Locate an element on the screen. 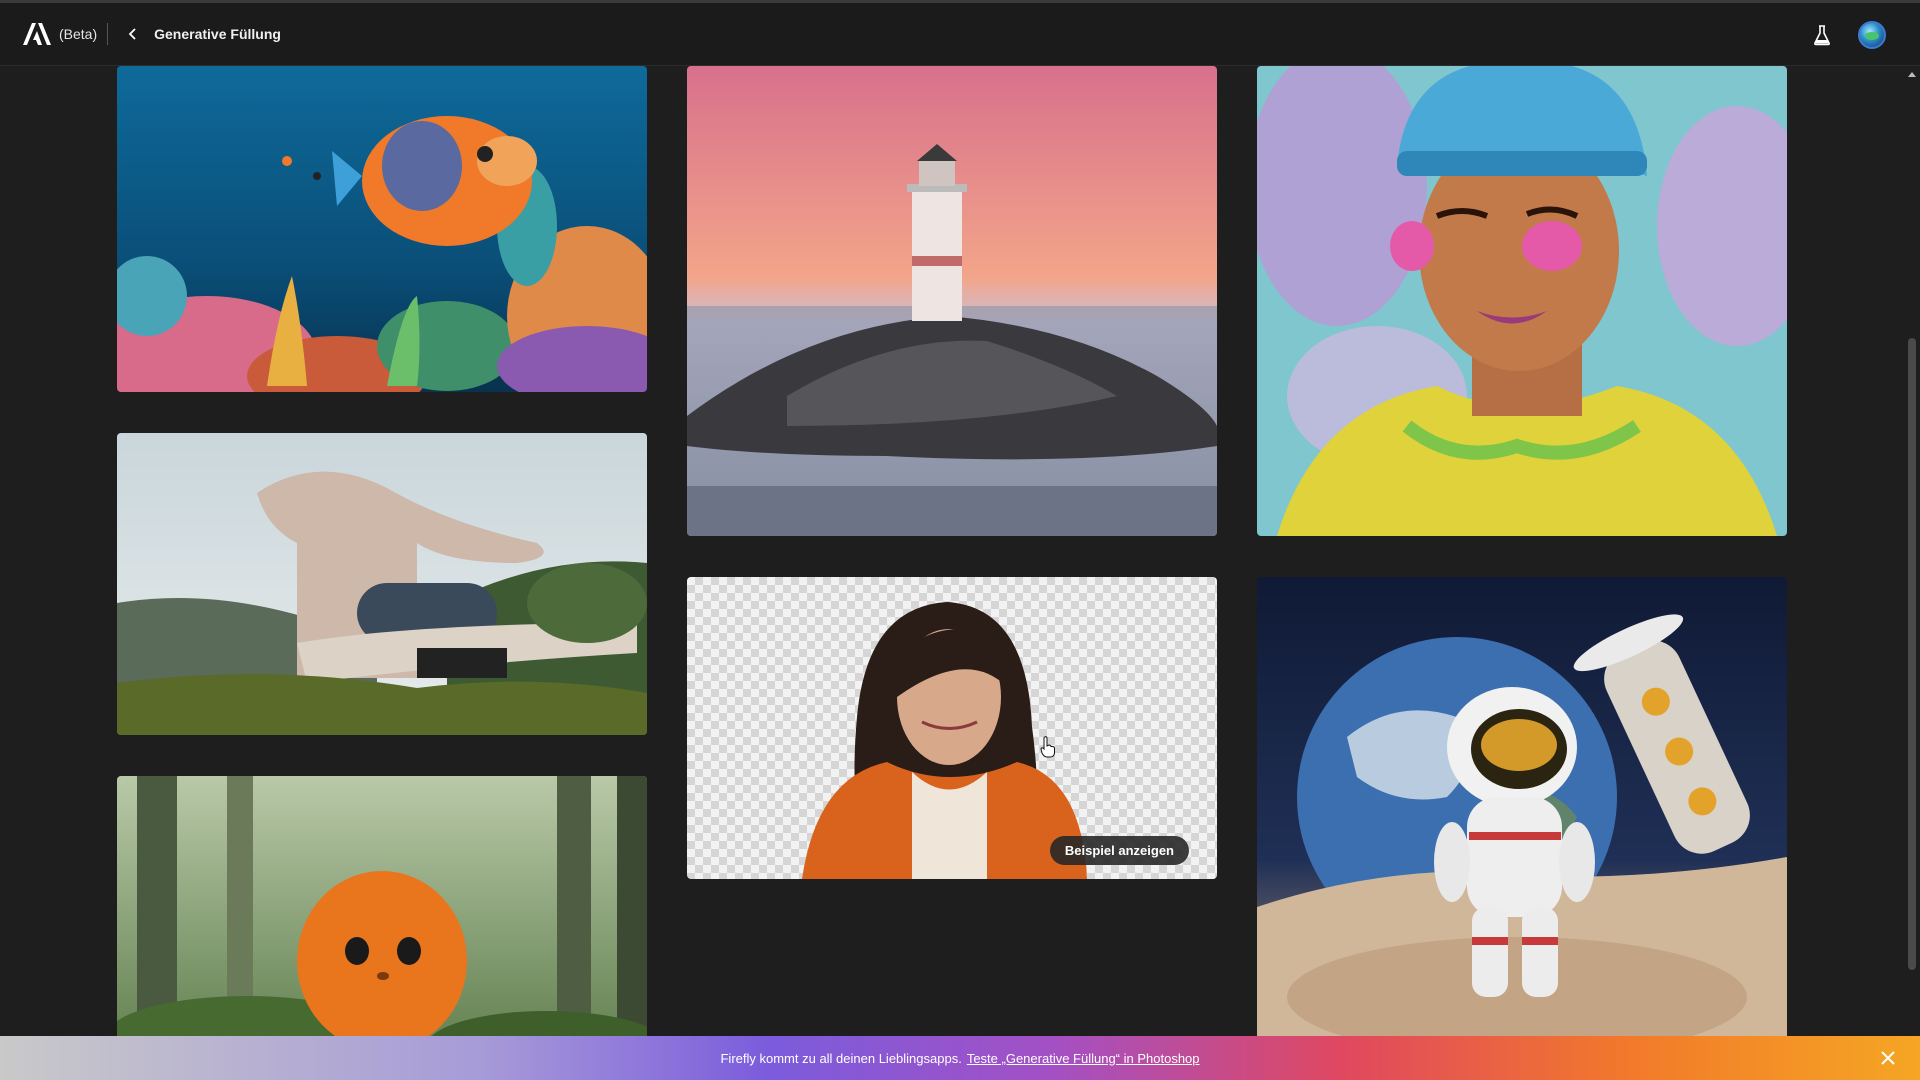 The width and height of the screenshot is (1920, 1080). gallery-card-underwater-fish is located at coordinates (382, 229).